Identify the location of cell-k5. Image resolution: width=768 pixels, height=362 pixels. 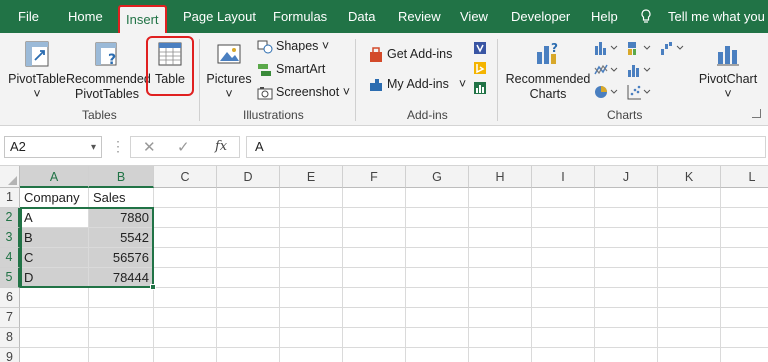
(689, 278).